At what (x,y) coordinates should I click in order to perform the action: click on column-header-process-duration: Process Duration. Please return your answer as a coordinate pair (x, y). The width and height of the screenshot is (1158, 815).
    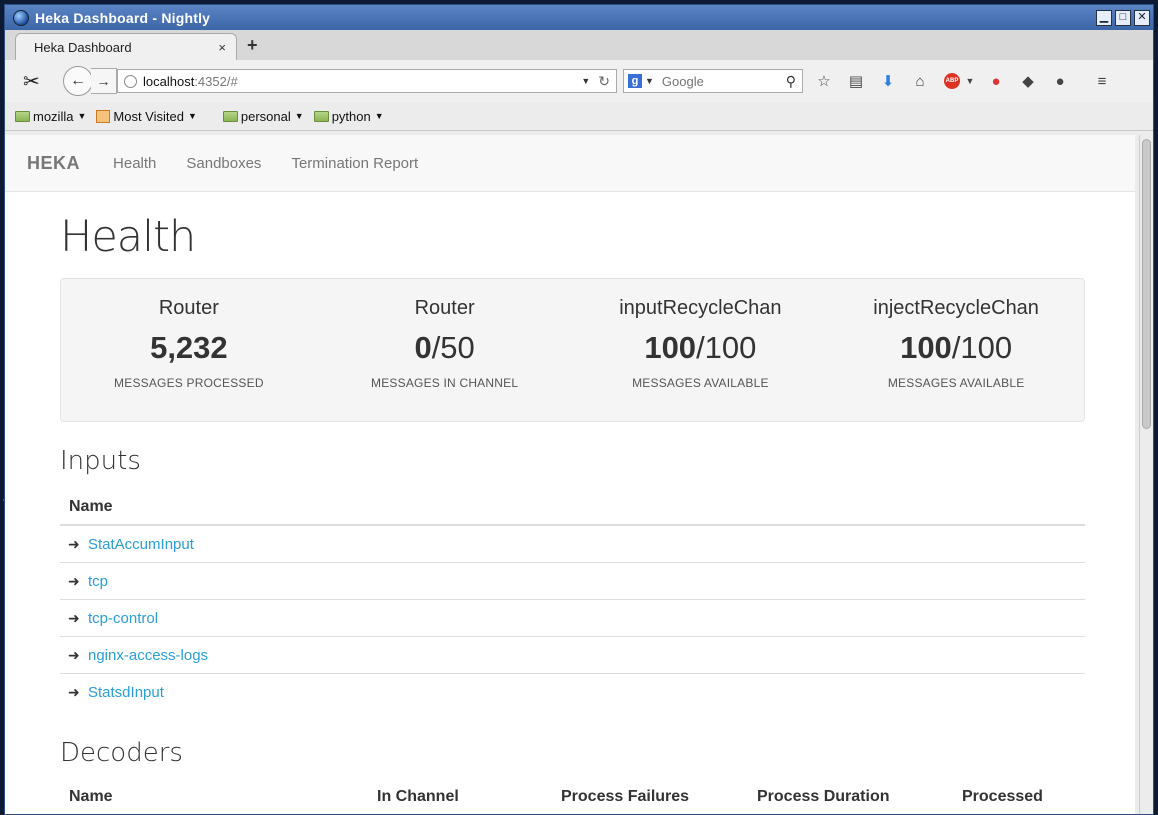
    Looking at the image, I should click on (823, 796).